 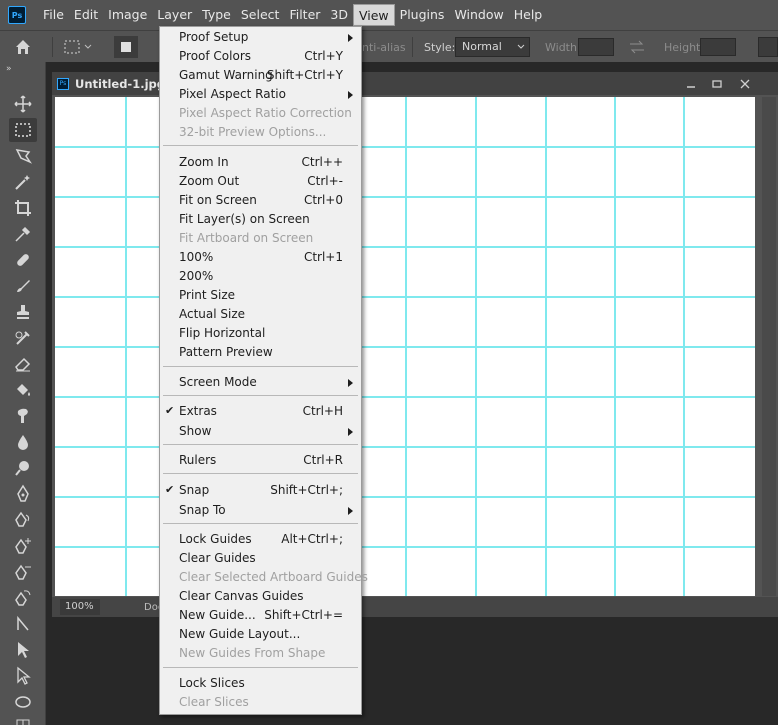 What do you see at coordinates (768, 47) in the screenshot?
I see `select-and-mask-button` at bounding box center [768, 47].